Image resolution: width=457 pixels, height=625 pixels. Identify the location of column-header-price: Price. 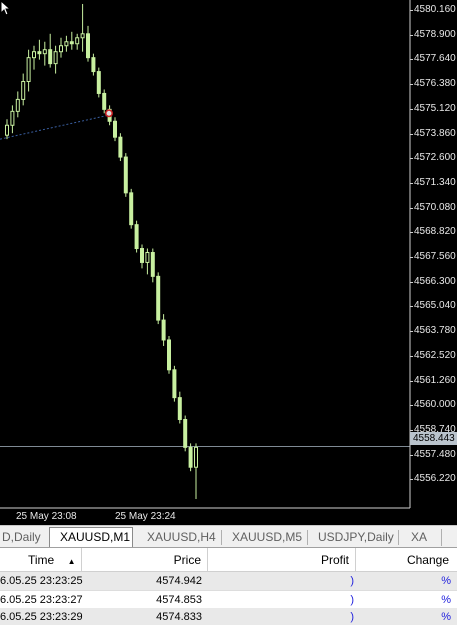
(145, 560).